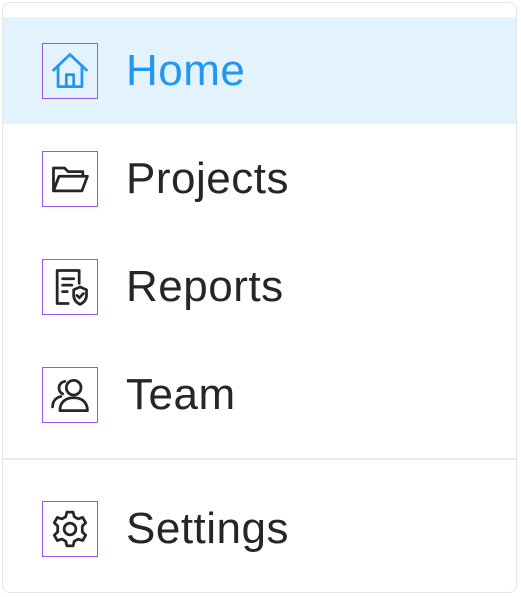  I want to click on menu-item-label: Reports, so click(205, 286).